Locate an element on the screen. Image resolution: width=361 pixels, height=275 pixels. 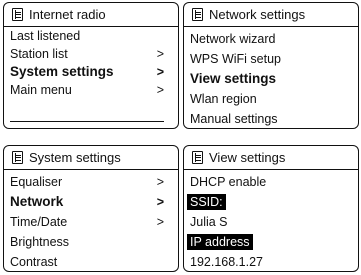
highlighted-label: IP address is located at coordinates (220, 242).